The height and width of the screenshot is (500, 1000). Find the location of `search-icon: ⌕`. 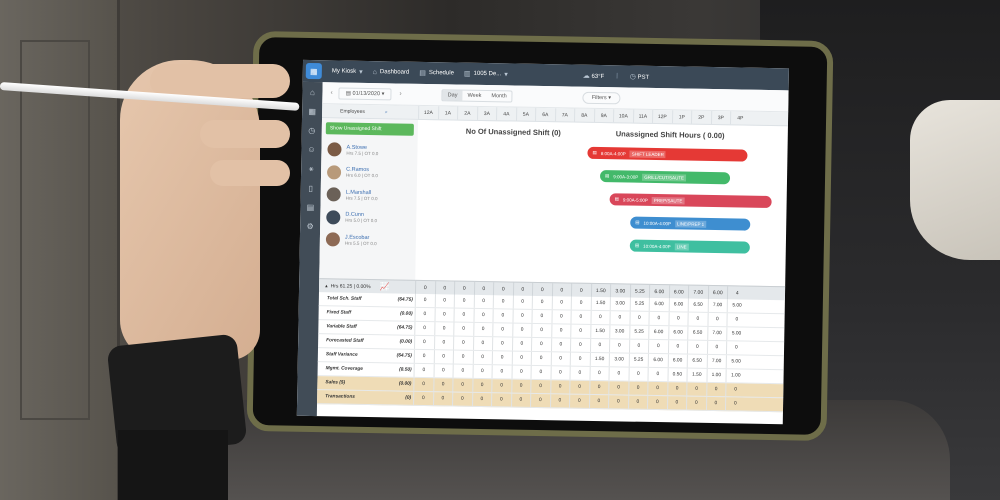

search-icon: ⌕ is located at coordinates (386, 112).